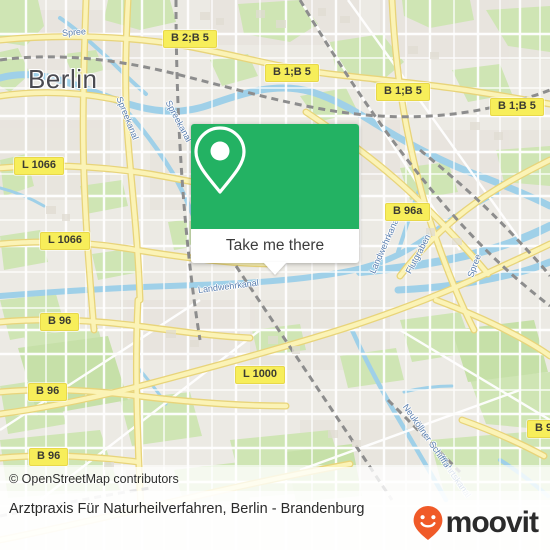  Describe the element at coordinates (275, 246) in the screenshot. I see `take-me-there-button: Take me there` at that location.